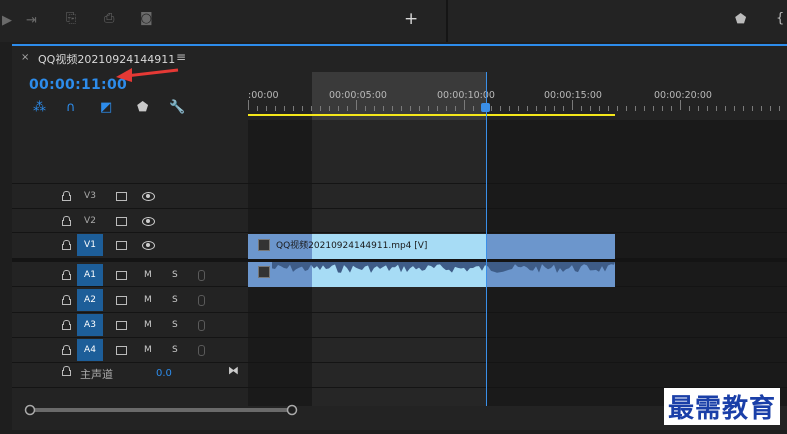 Image resolution: width=787 pixels, height=434 pixels. I want to click on overwrite-icon: ⎙, so click(109, 19).